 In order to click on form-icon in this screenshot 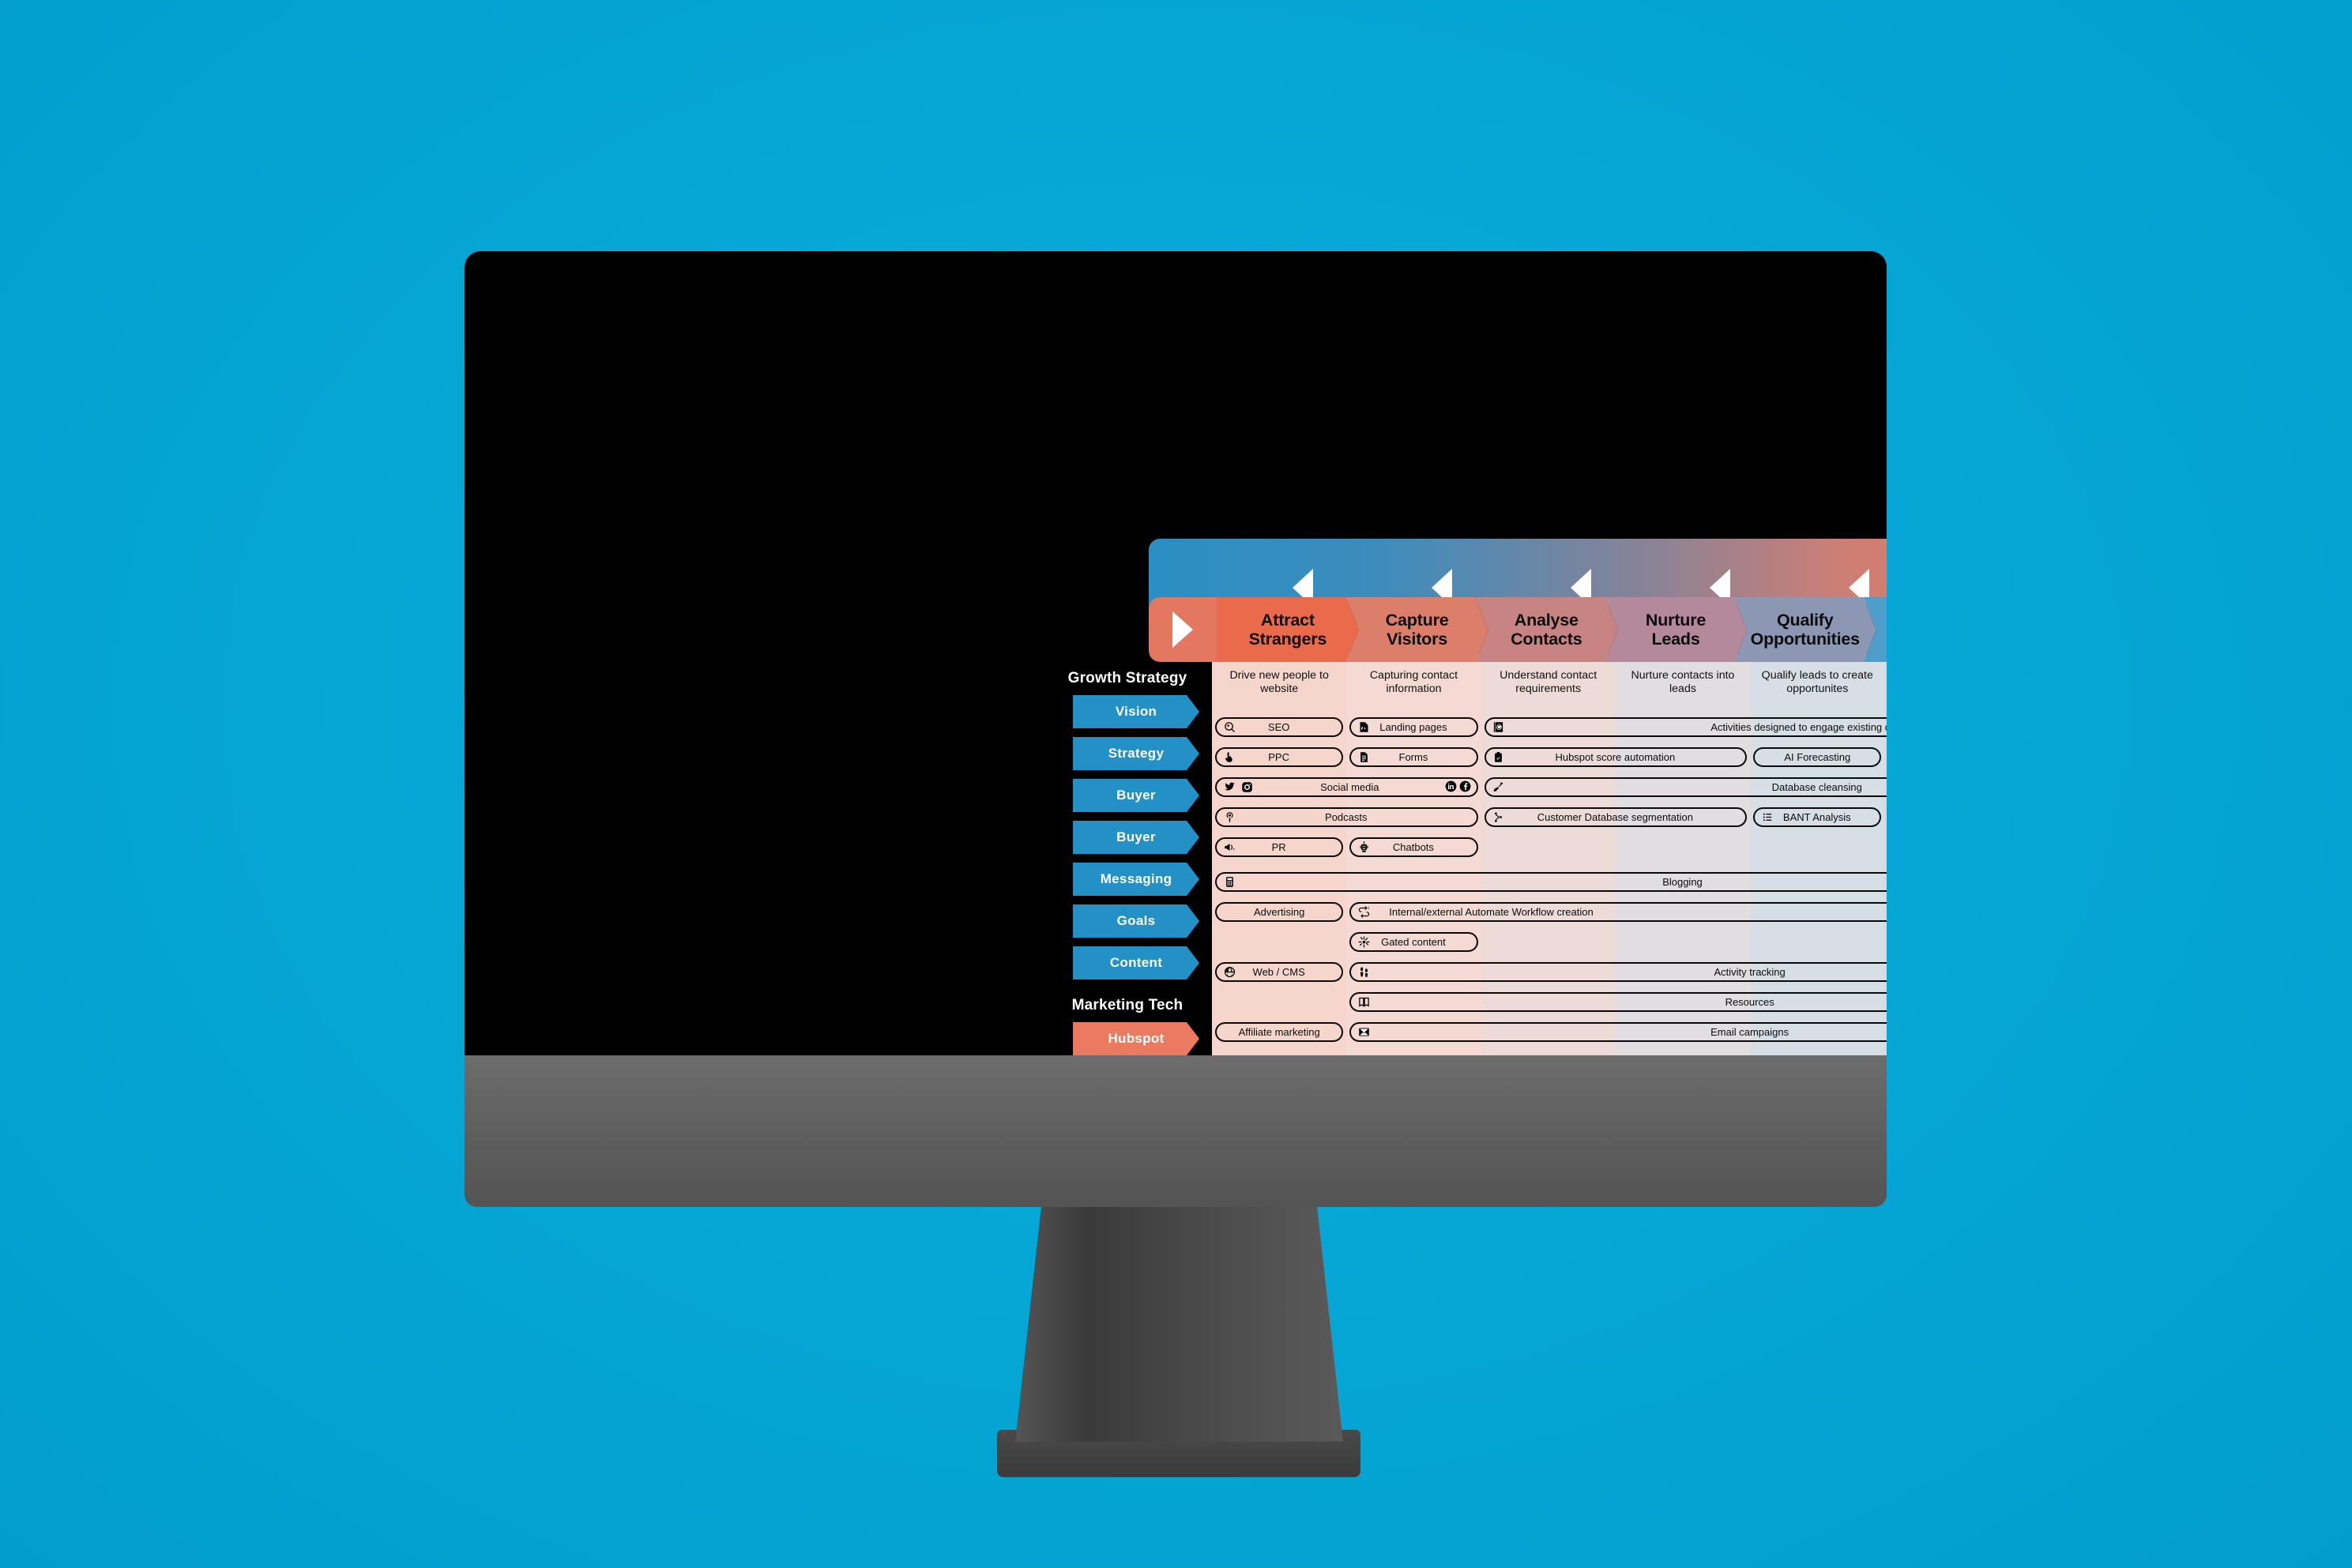, I will do `click(1364, 757)`.